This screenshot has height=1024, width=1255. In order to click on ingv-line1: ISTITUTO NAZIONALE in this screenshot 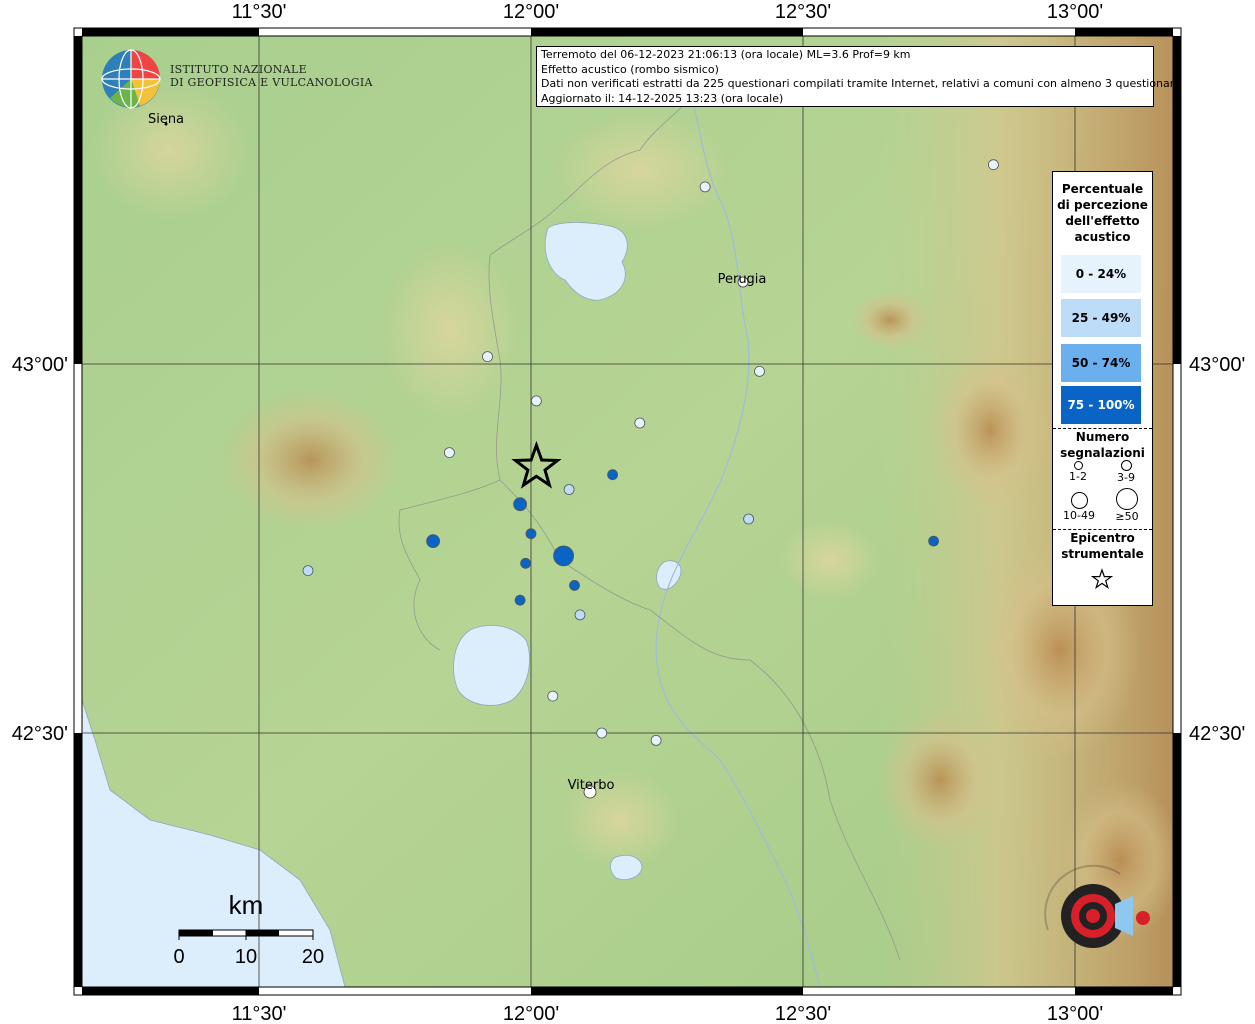, I will do `click(238, 69)`.